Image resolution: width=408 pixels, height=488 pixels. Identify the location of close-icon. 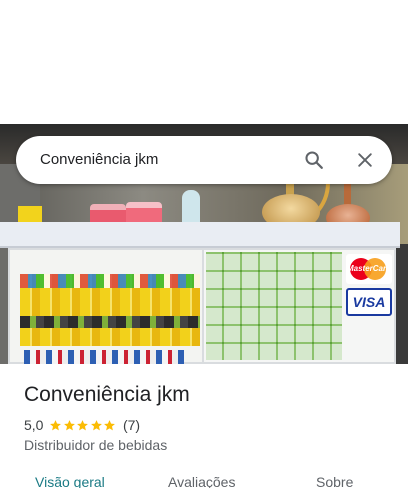
(365, 160).